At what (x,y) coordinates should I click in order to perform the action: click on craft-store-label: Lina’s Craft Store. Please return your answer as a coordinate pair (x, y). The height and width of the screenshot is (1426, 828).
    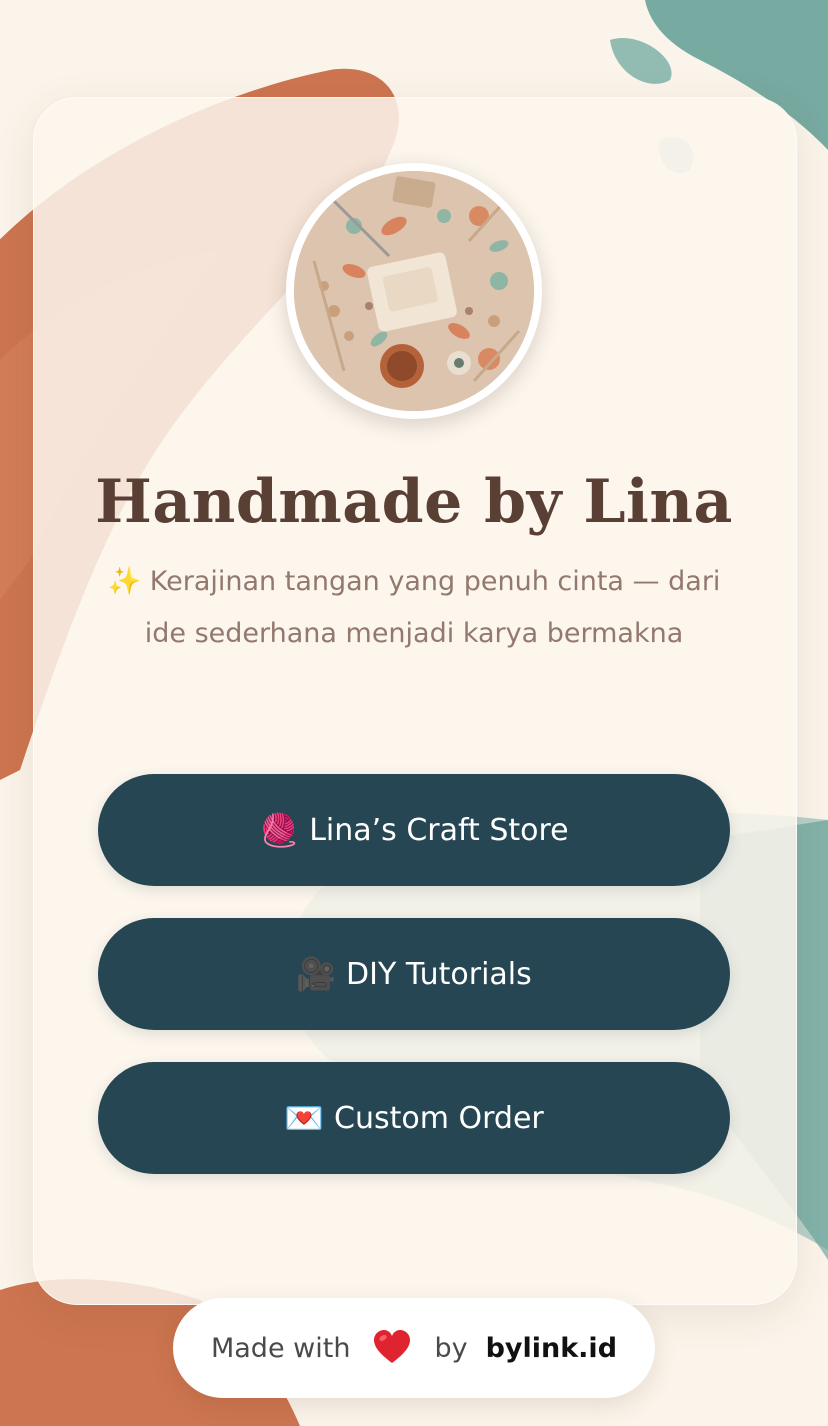
    Looking at the image, I should click on (439, 830).